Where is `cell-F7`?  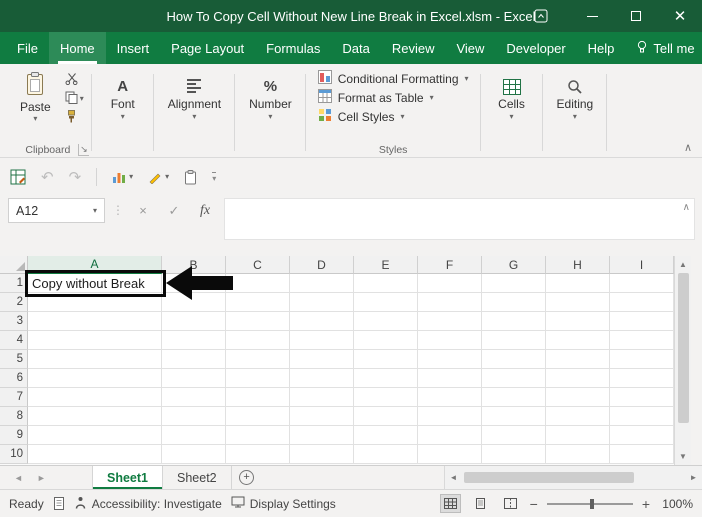 cell-F7 is located at coordinates (450, 397).